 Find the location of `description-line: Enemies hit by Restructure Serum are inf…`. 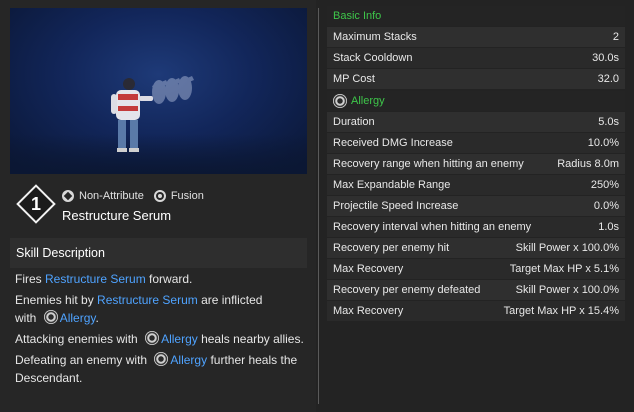

description-line: Enemies hit by Restructure Serum are inf… is located at coordinates (139, 309).